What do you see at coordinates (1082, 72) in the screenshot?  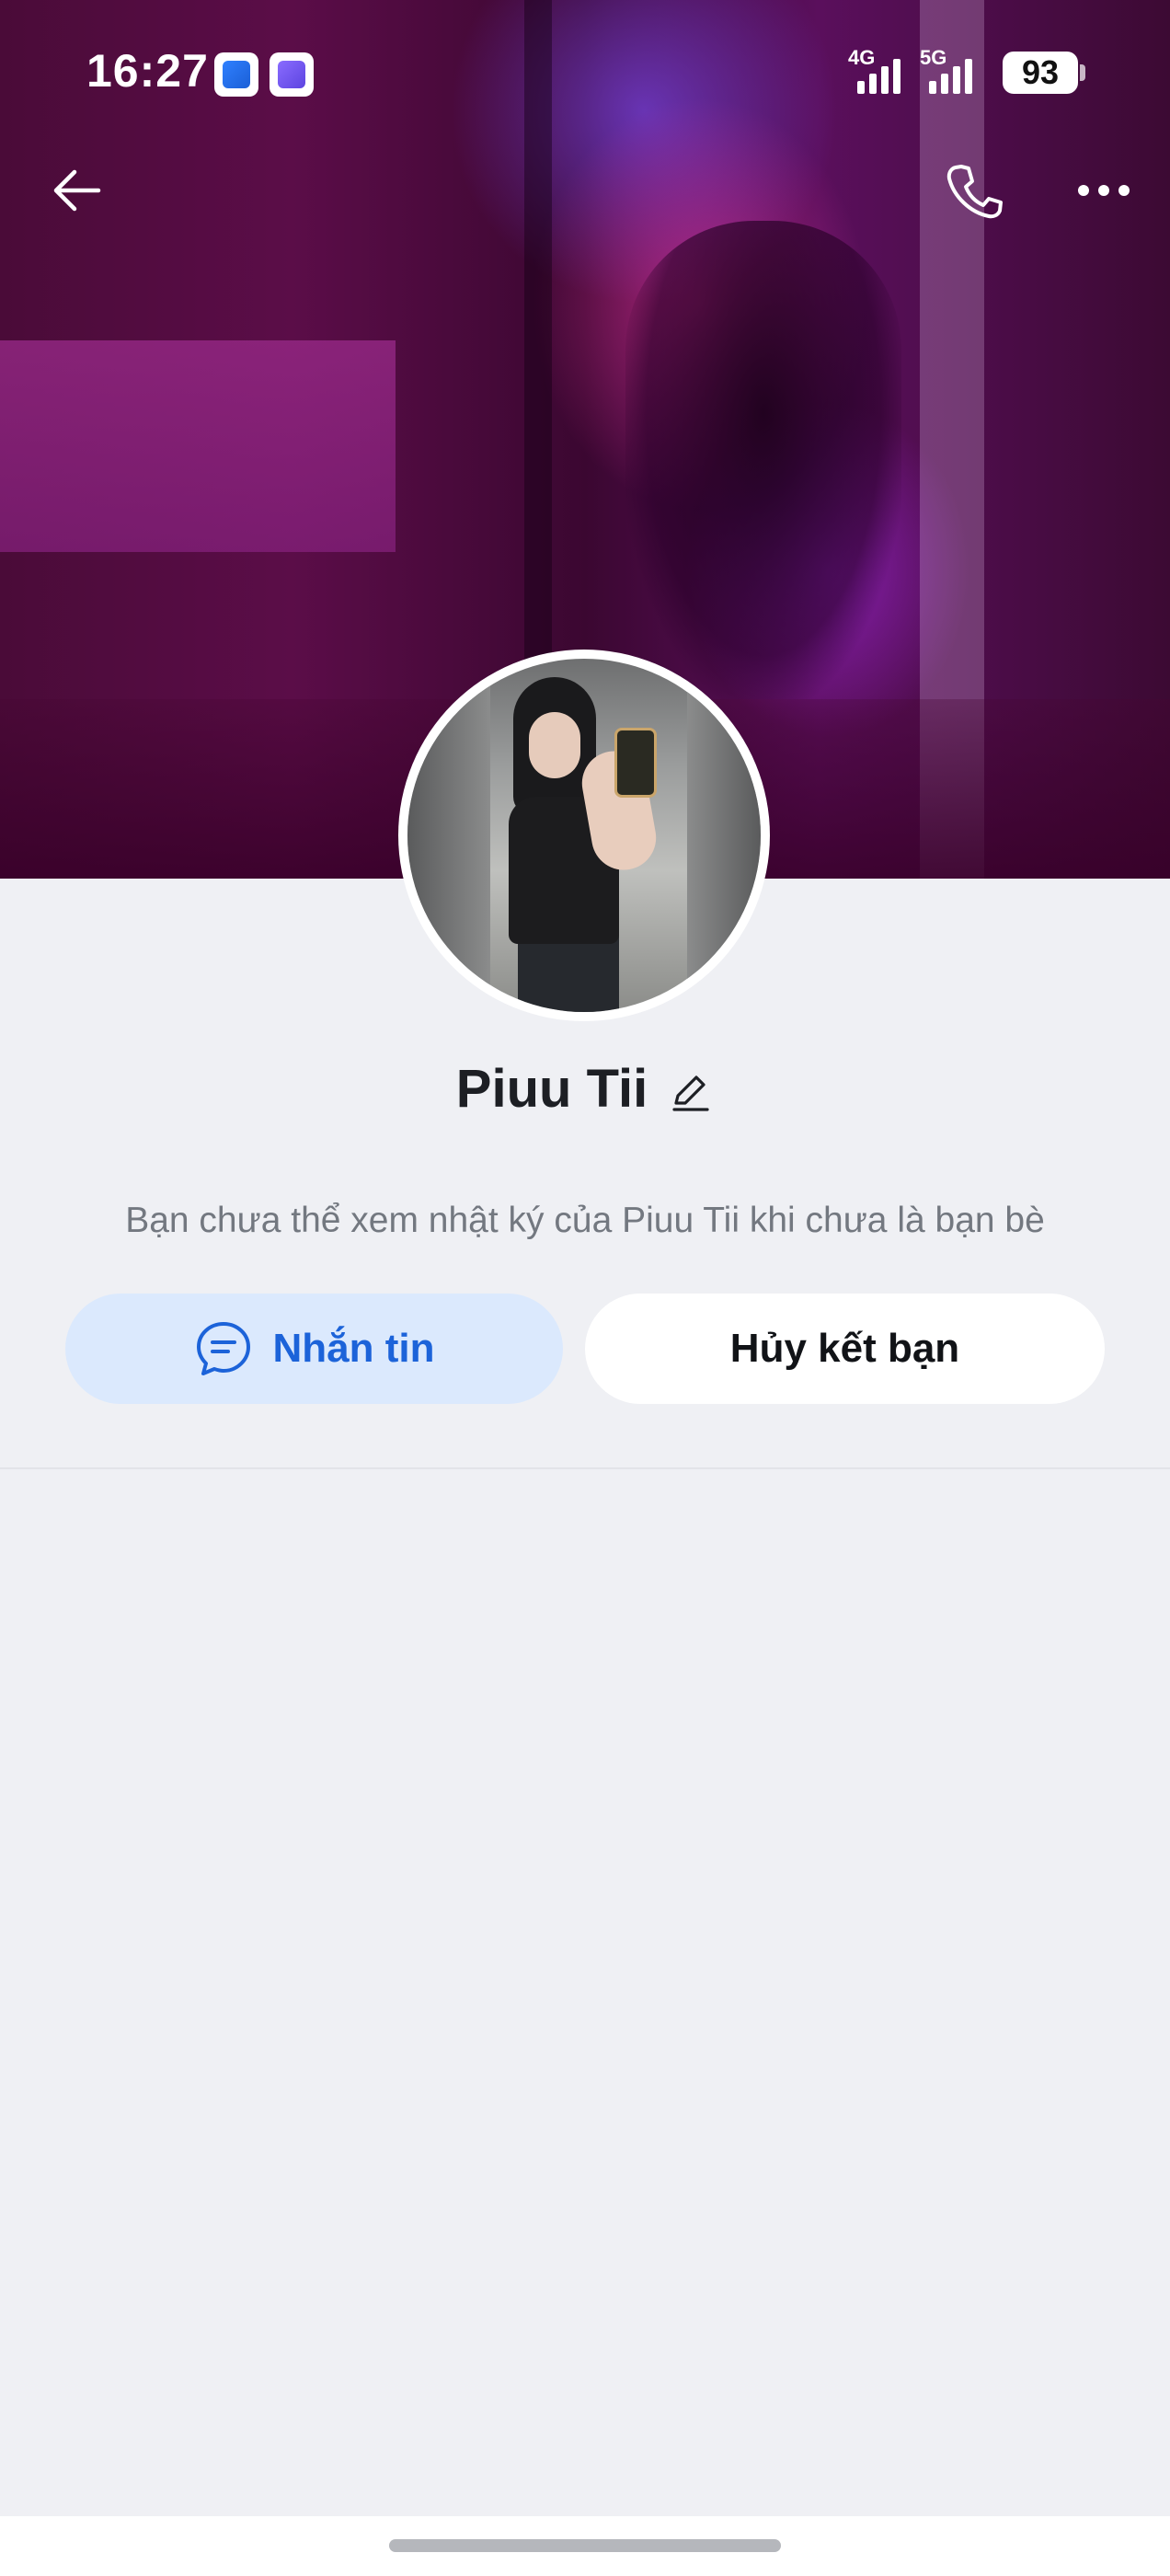 I see `battery-tip` at bounding box center [1082, 72].